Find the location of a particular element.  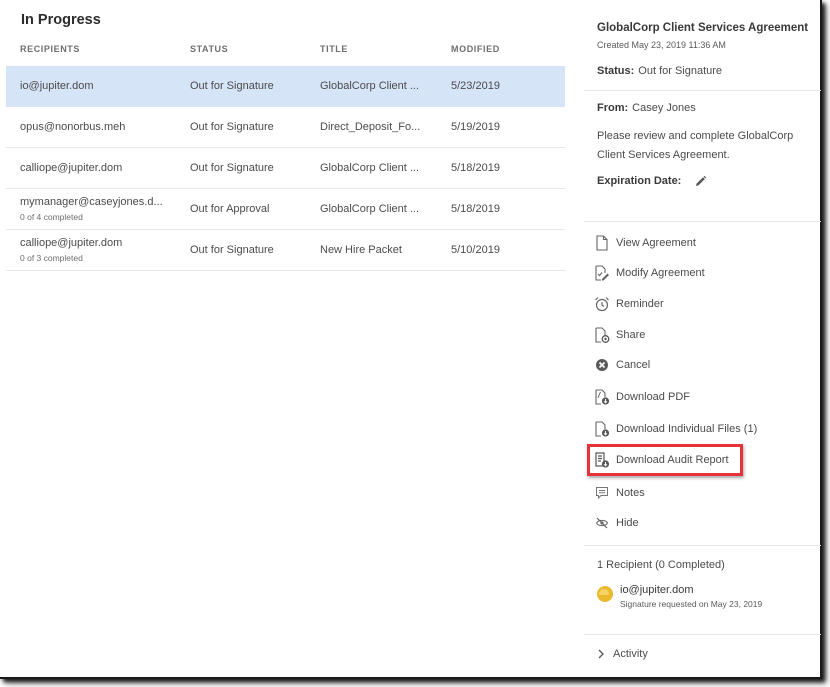

chevron-right-icon is located at coordinates (601, 654).